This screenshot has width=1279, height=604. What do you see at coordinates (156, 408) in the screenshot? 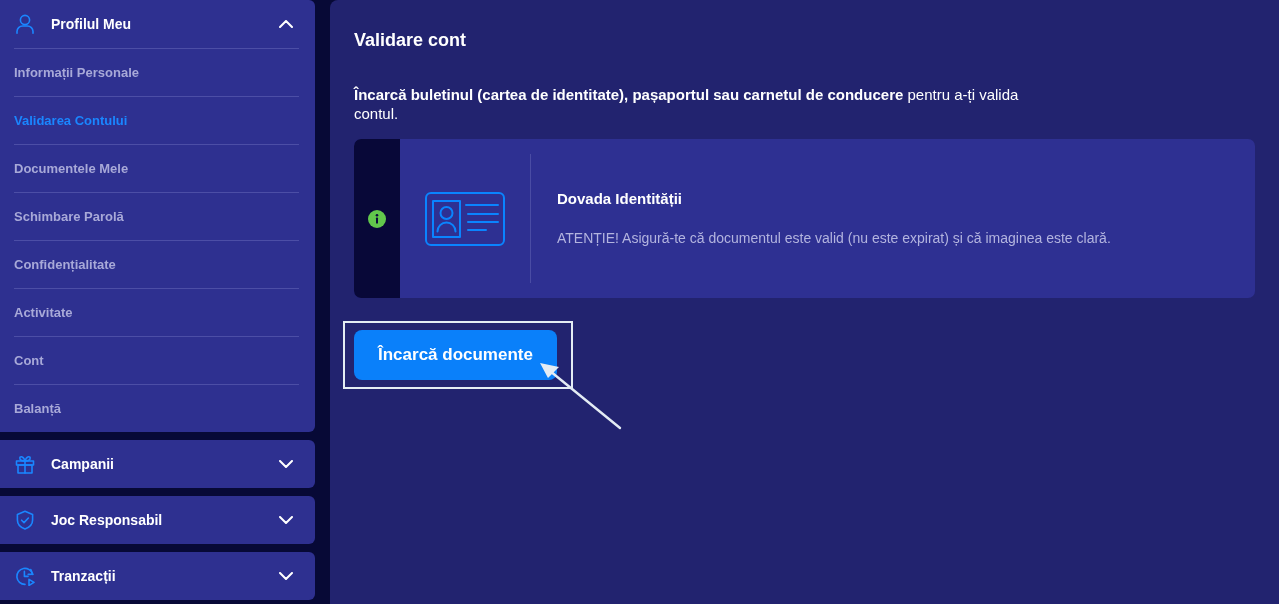
I see `sidebar-item: Balanță` at bounding box center [156, 408].